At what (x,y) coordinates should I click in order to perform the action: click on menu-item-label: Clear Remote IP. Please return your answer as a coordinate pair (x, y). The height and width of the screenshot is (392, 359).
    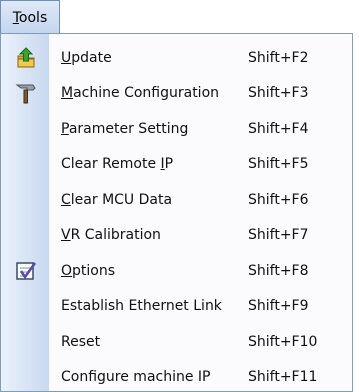
    Looking at the image, I should click on (117, 164).